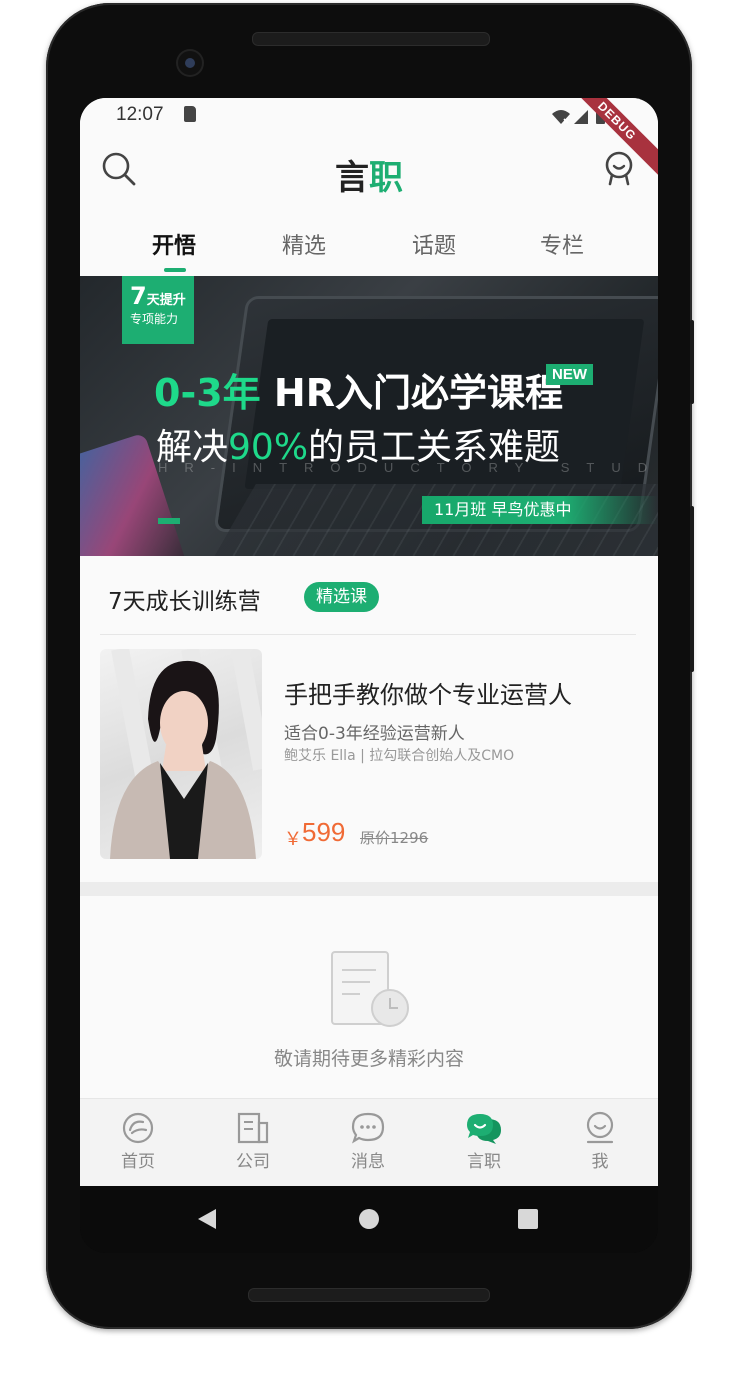  I want to click on app-title-part1: 言, so click(352, 178).